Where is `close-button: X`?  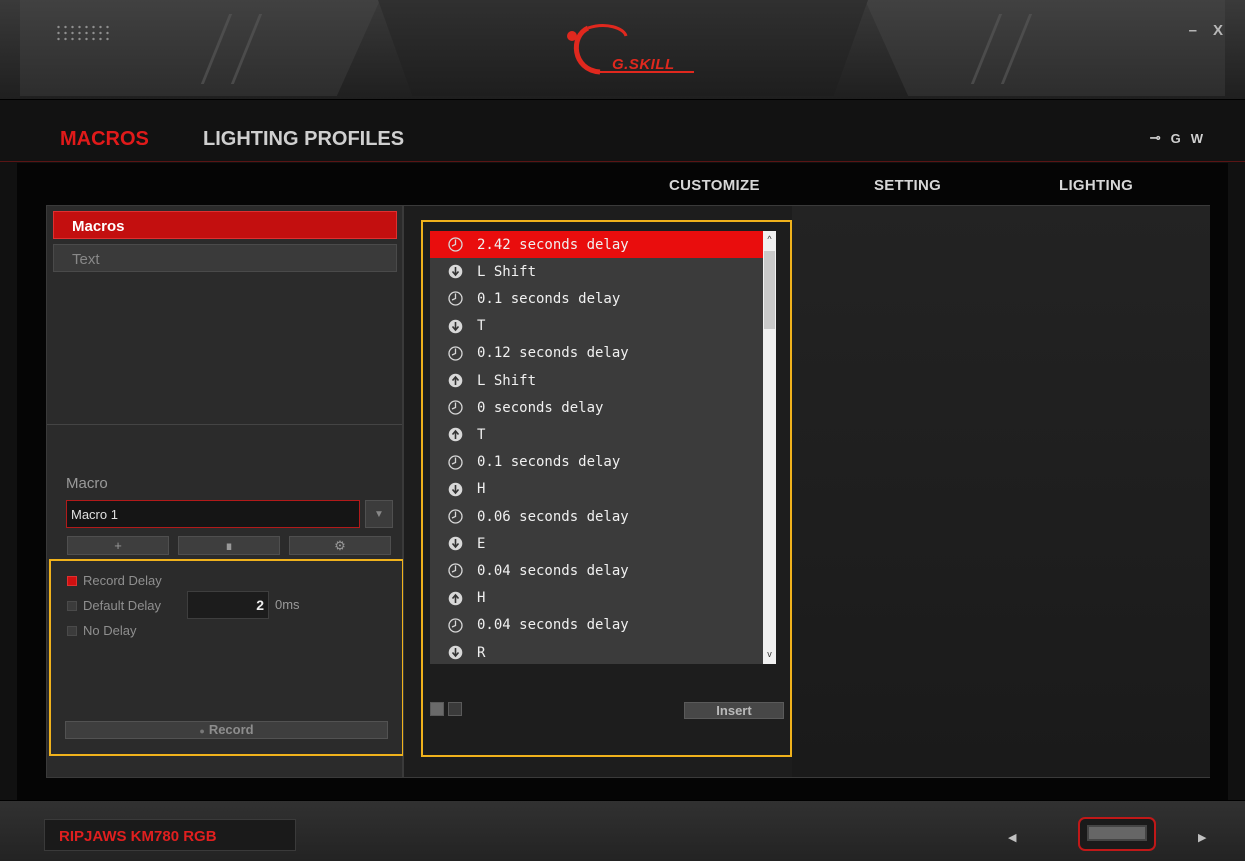
close-button: X is located at coordinates (1218, 30).